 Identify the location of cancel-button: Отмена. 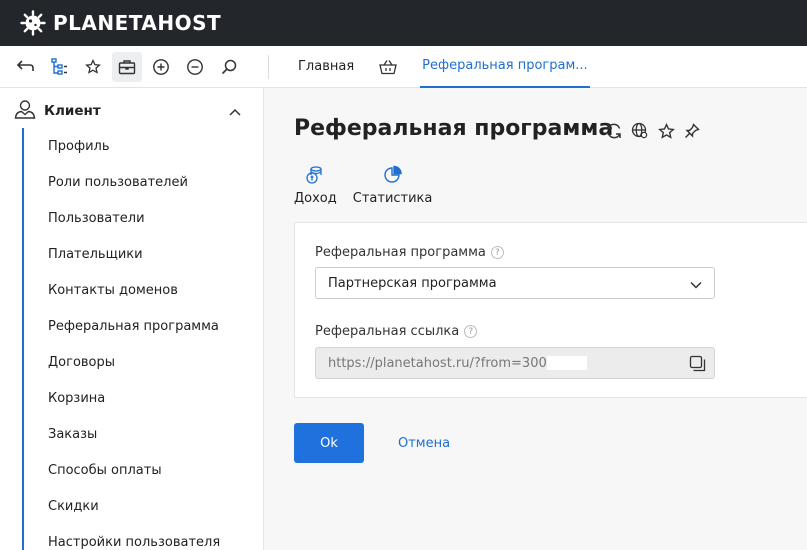
(424, 443).